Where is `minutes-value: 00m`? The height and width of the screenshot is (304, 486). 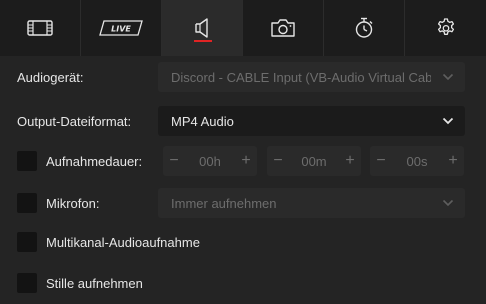 minutes-value: 00m is located at coordinates (314, 161).